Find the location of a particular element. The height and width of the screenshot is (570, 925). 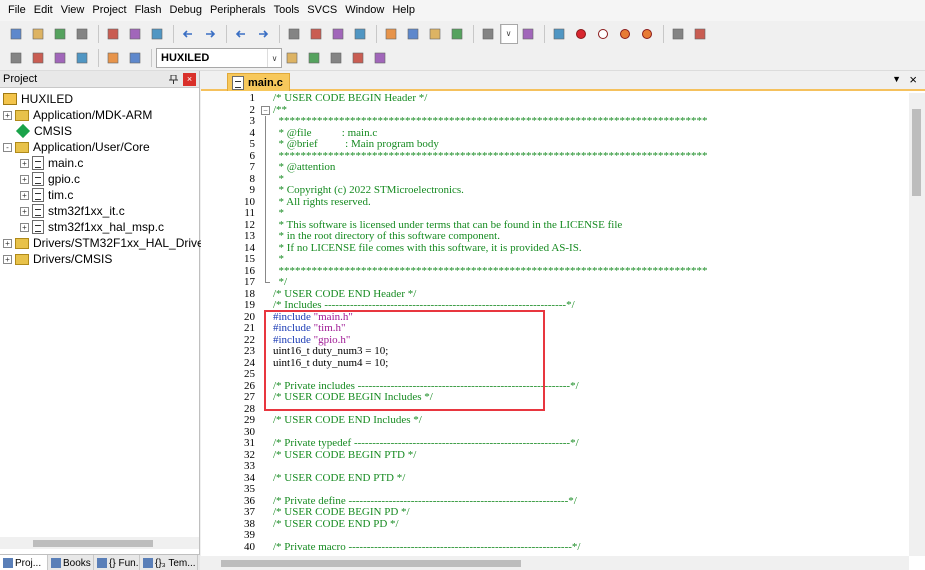

breakpoint-clear-icon is located at coordinates (625, 34).